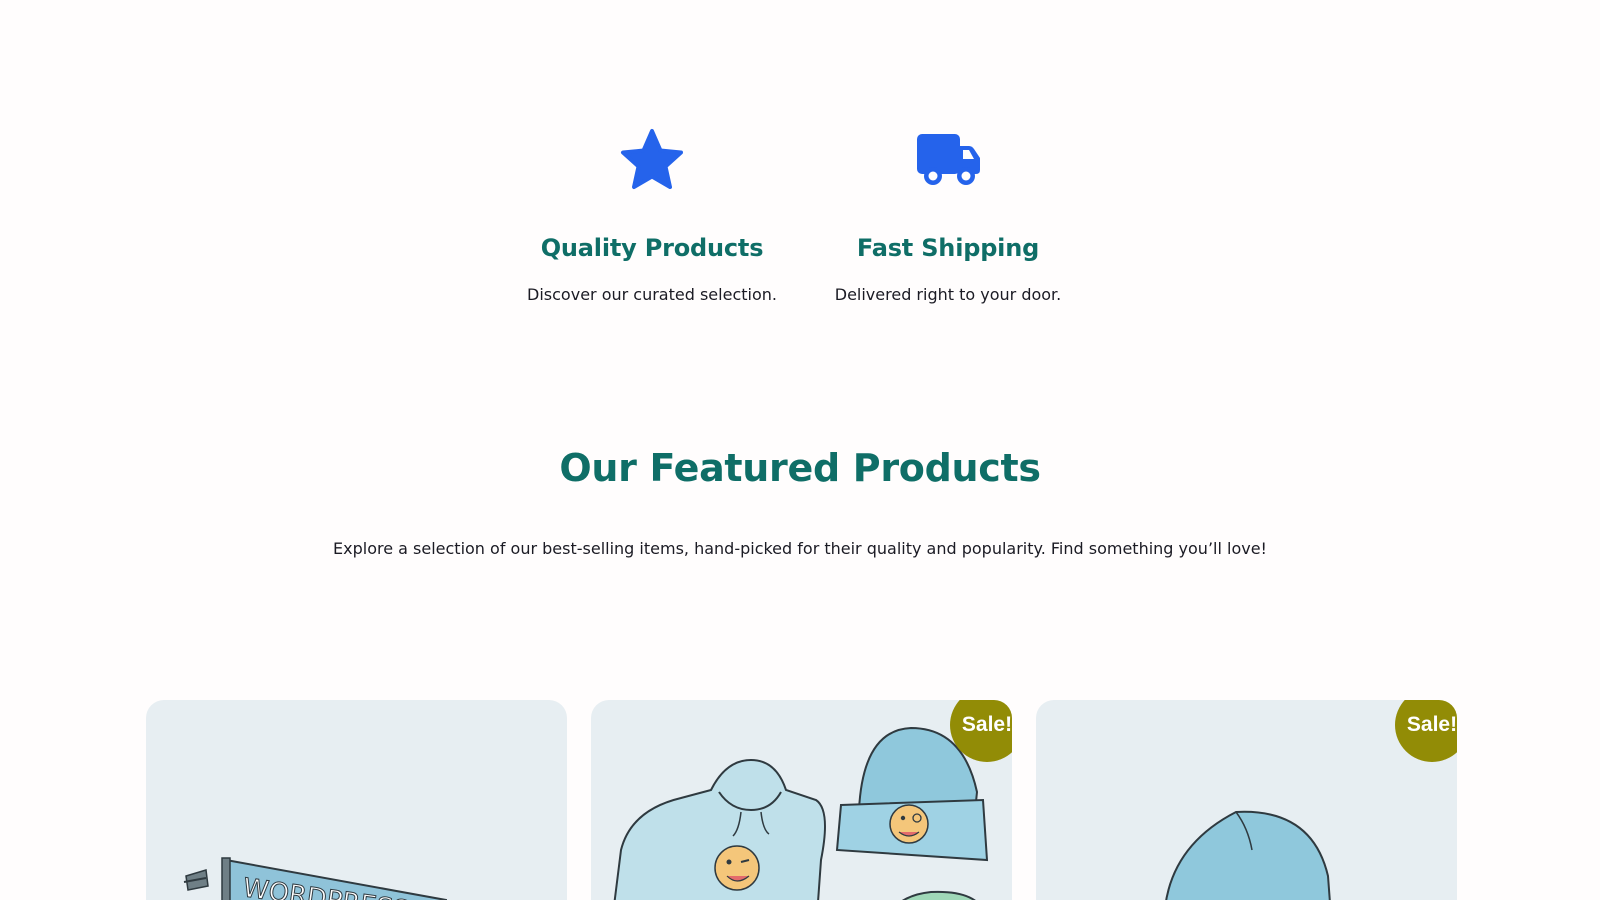 The width and height of the screenshot is (1600, 900). Describe the element at coordinates (356, 800) in the screenshot. I see `product-card-pennant: WORDPRESS` at that location.